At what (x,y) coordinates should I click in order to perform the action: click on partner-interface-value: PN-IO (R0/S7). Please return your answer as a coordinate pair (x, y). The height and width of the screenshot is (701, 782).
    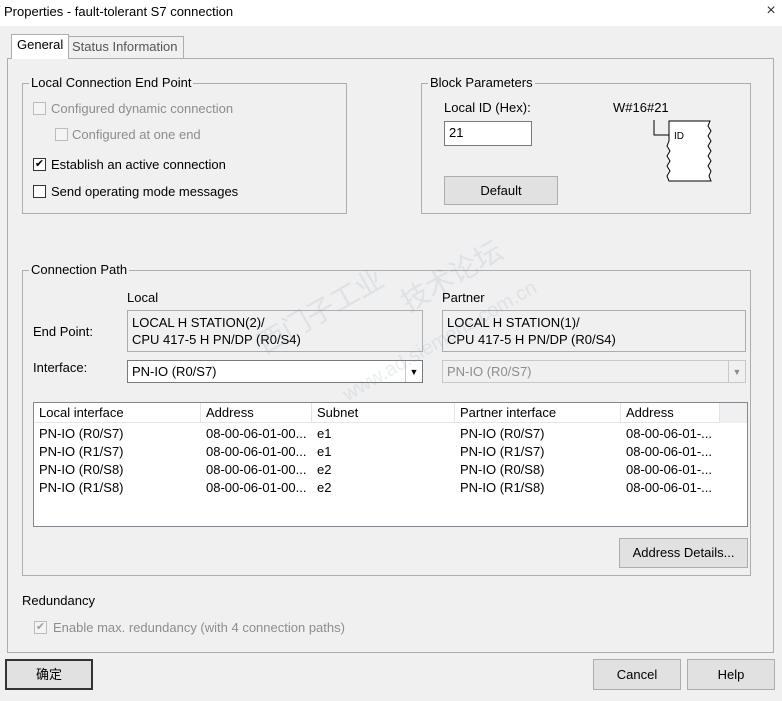
    Looking at the image, I should click on (489, 371).